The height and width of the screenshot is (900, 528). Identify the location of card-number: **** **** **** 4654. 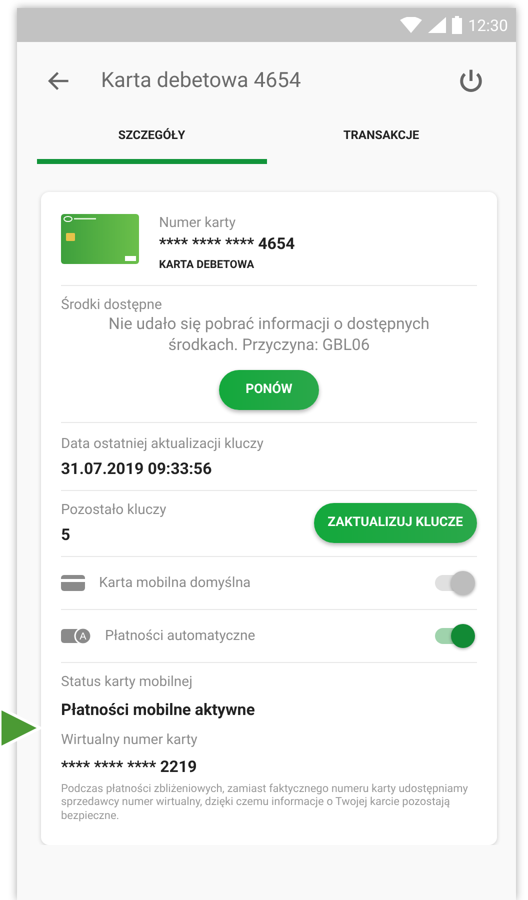
(227, 244).